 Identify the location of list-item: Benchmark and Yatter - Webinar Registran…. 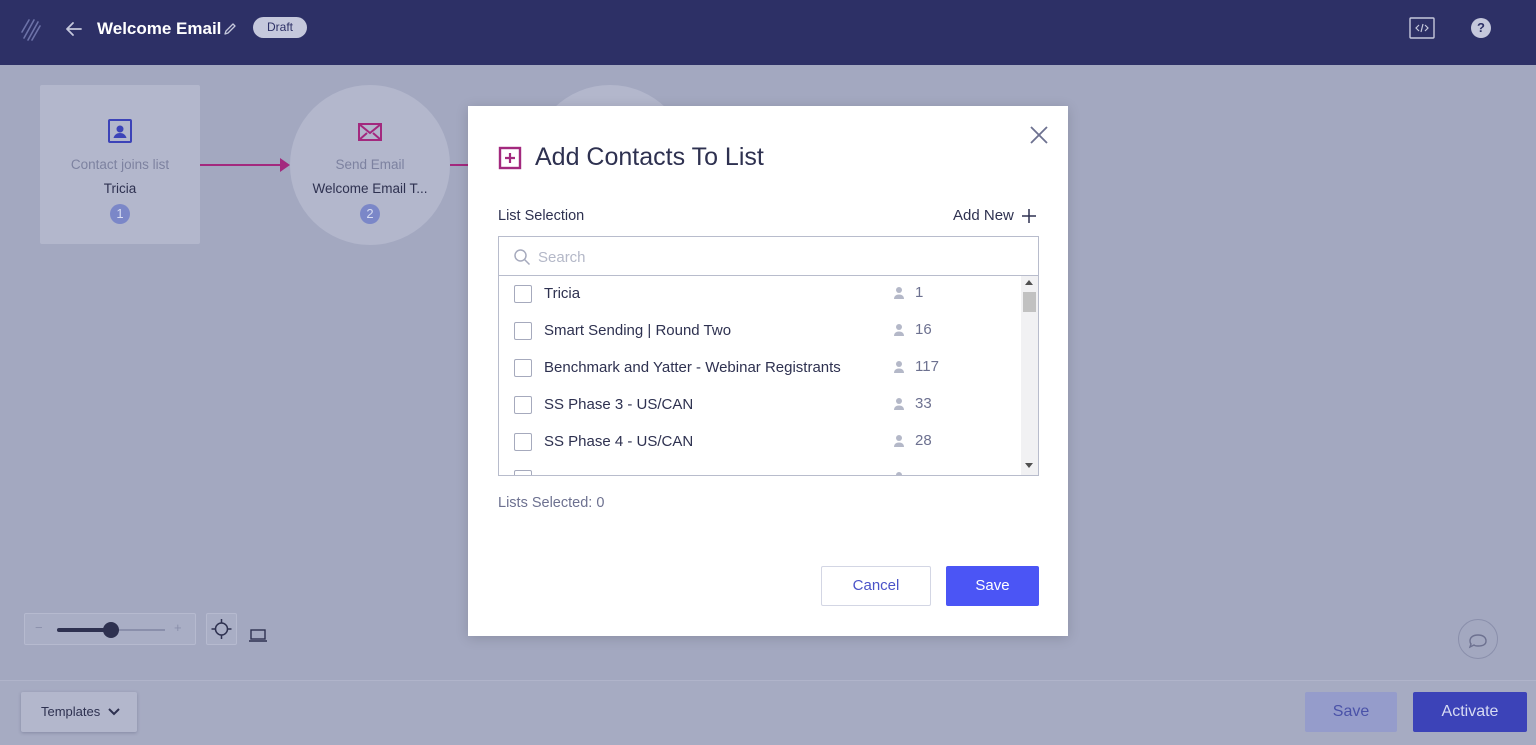
(760, 368).